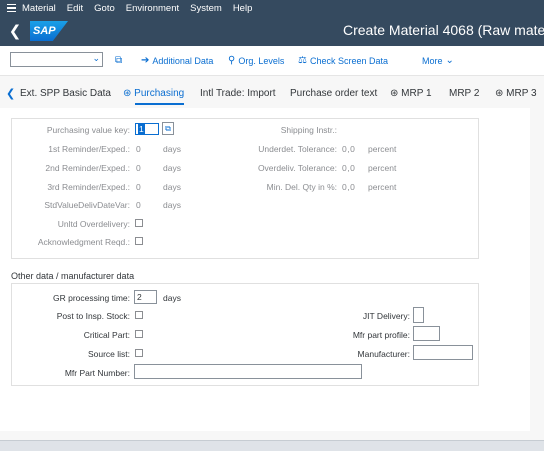  What do you see at coordinates (301, 187) in the screenshot?
I see `min-del-qty-label: Min. Del. Qty in %:` at bounding box center [301, 187].